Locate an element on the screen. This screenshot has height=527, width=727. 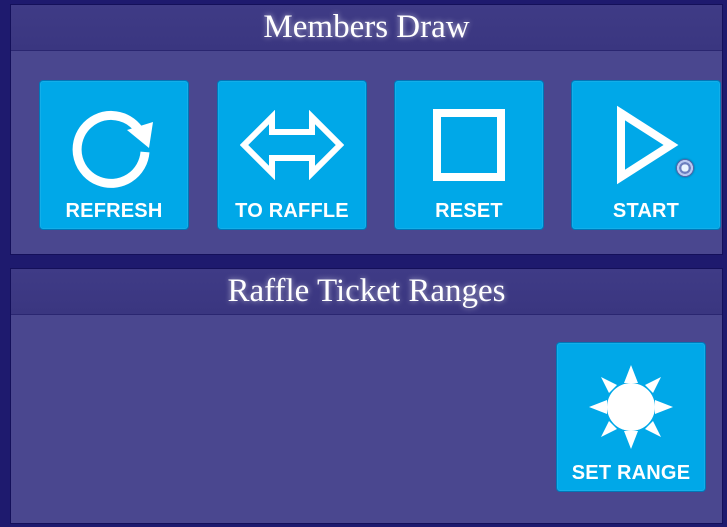
refresh-label: REFRESH is located at coordinates (114, 211).